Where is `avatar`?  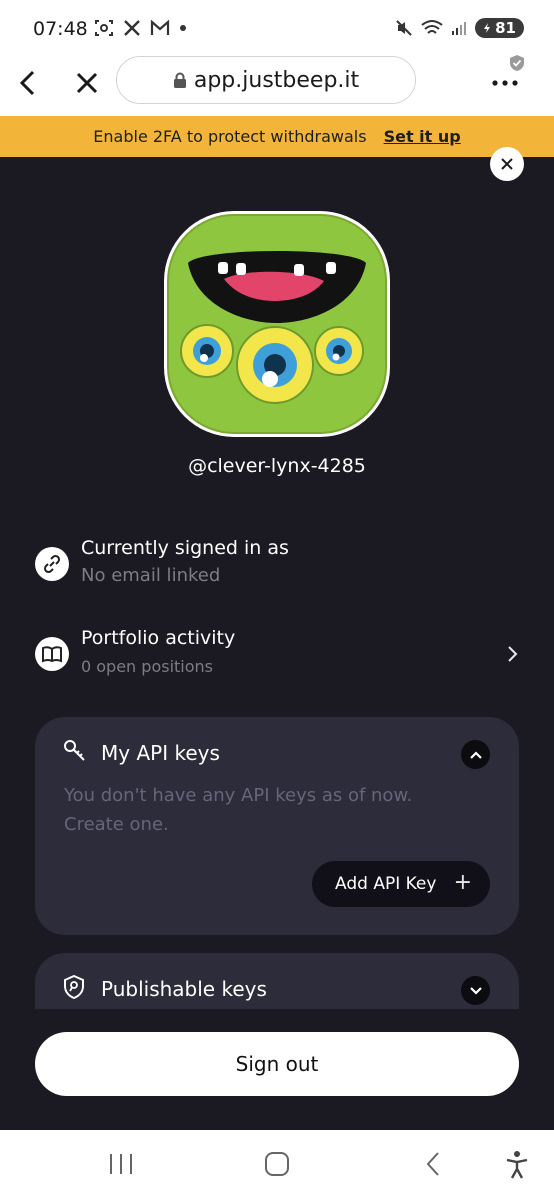 avatar is located at coordinates (277, 324).